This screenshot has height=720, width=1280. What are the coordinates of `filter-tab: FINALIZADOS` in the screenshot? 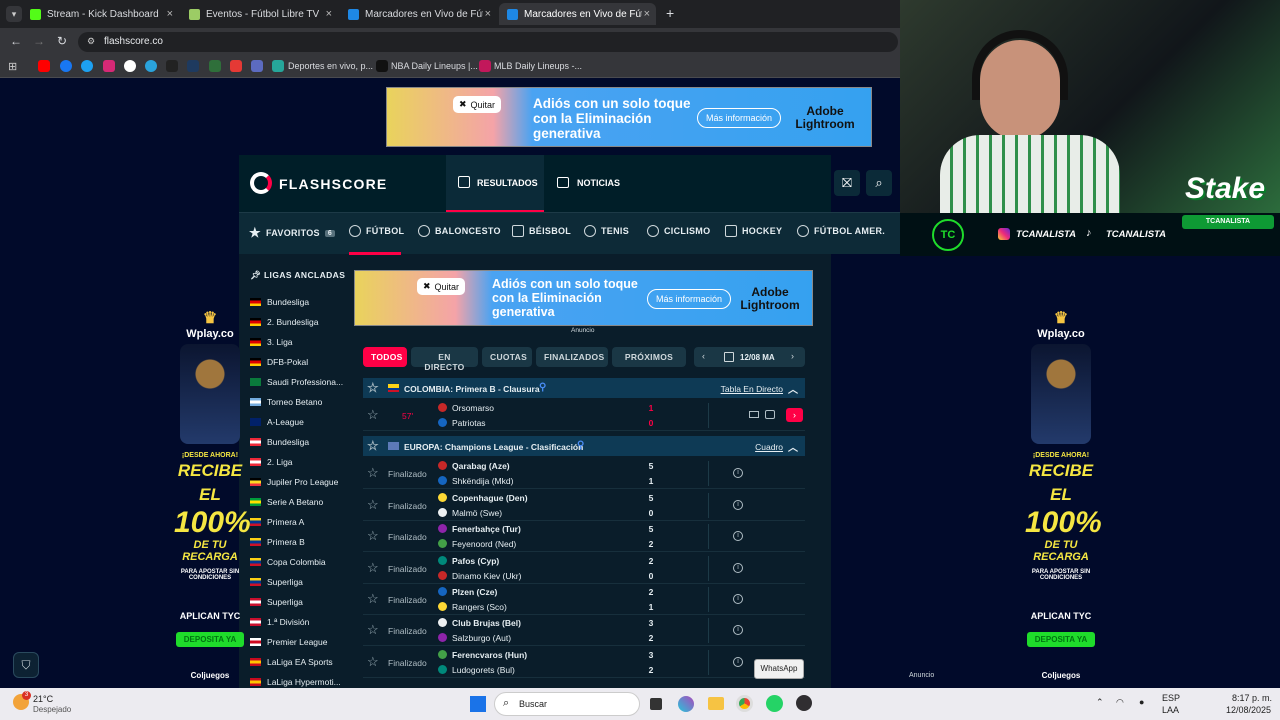 It's located at (572, 357).